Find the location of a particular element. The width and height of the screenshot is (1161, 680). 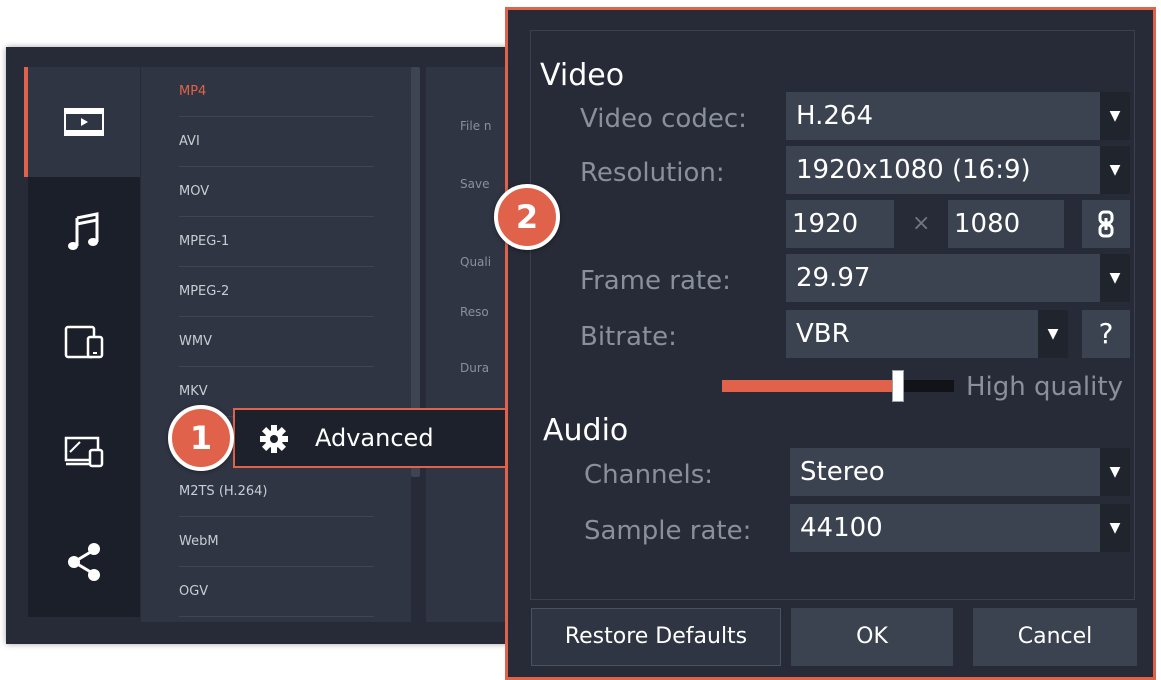

bitrate-label: Bitrate: is located at coordinates (628, 337).